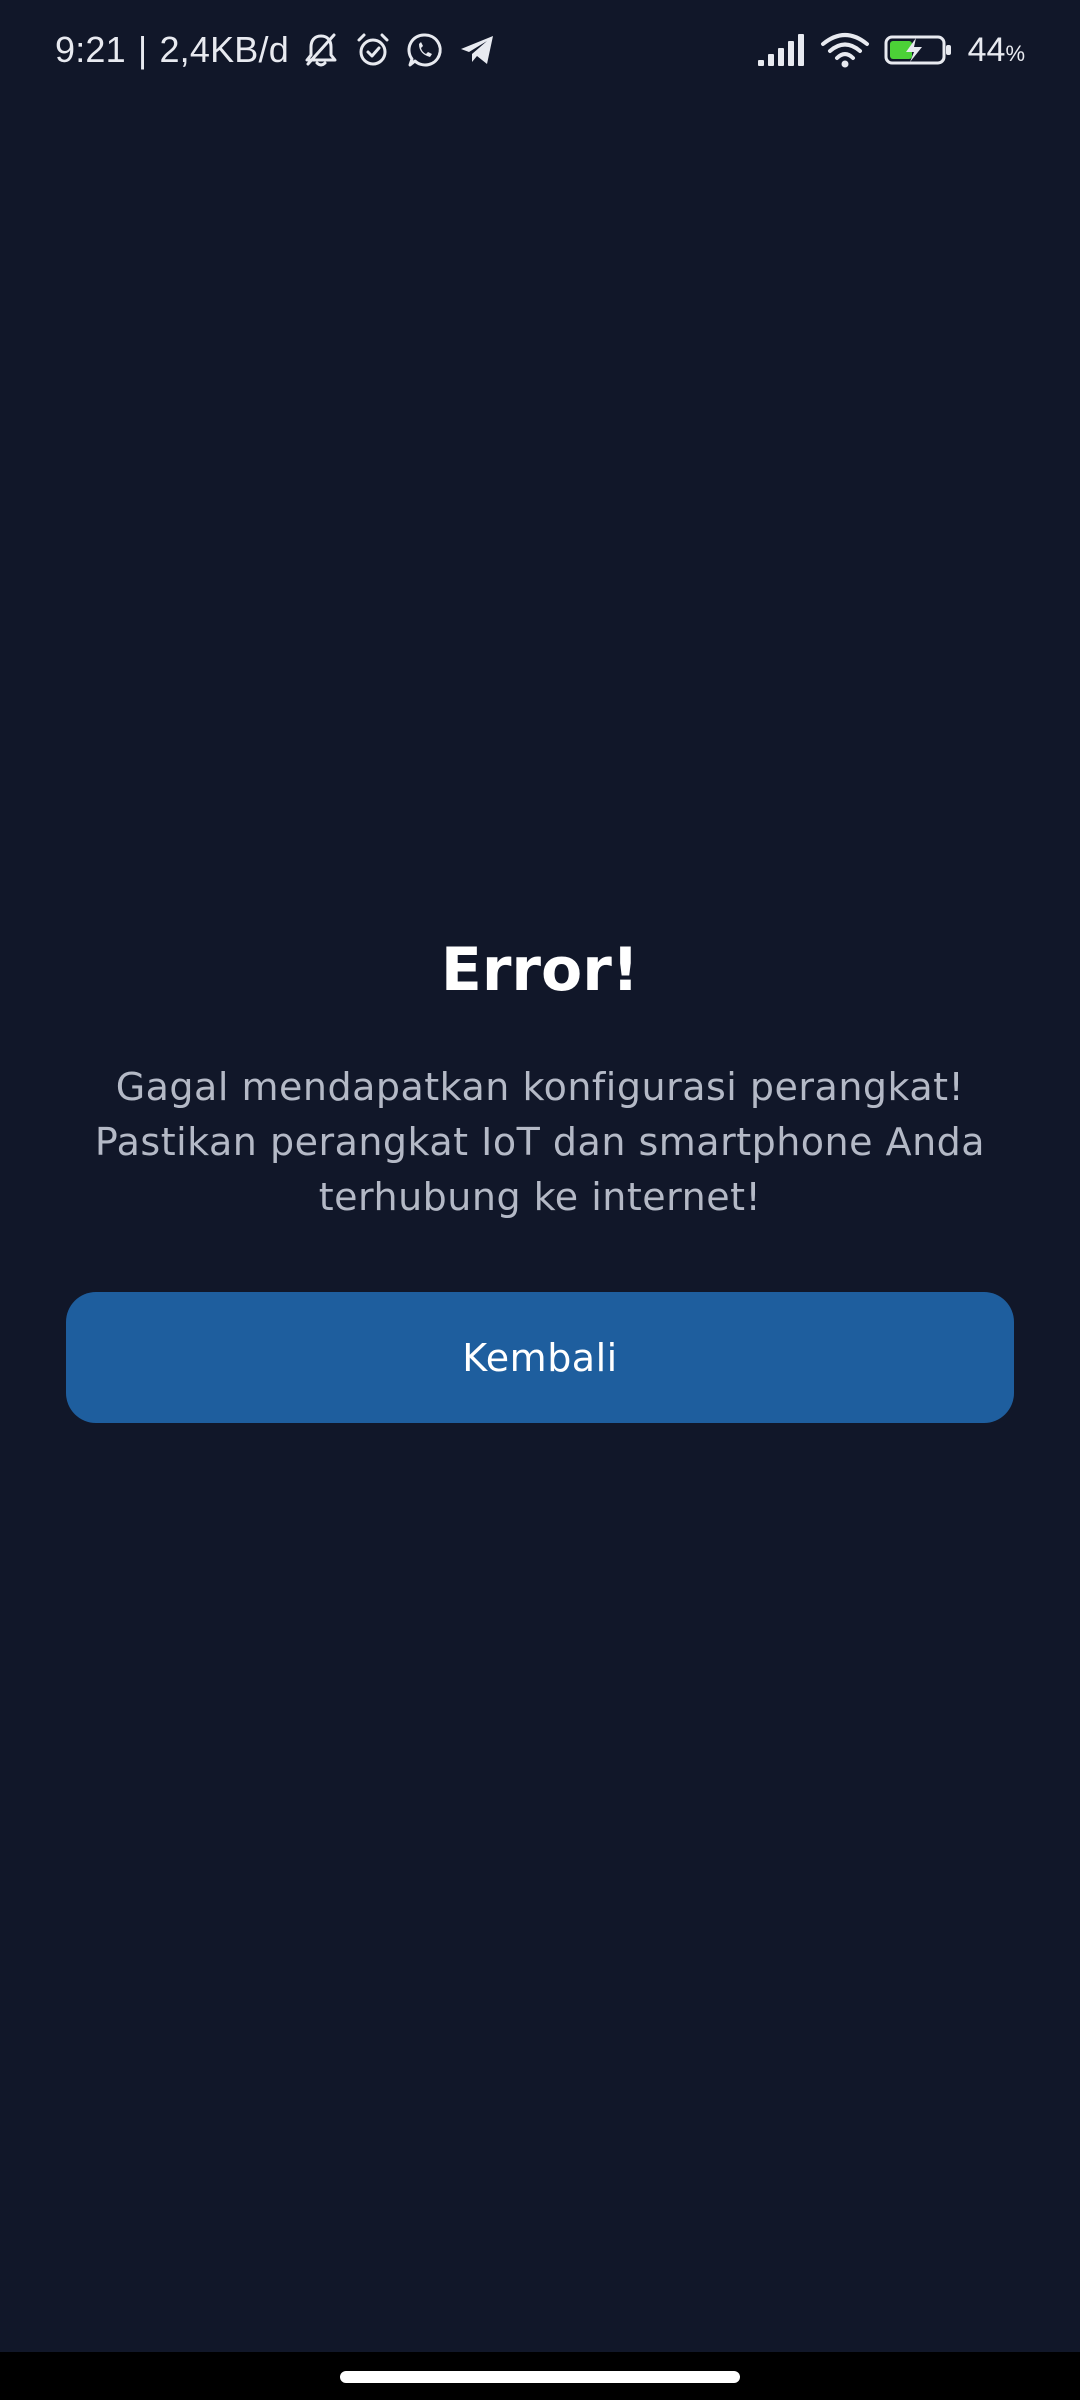 Image resolution: width=1080 pixels, height=2400 pixels. I want to click on error-title: Error!, so click(540, 970).